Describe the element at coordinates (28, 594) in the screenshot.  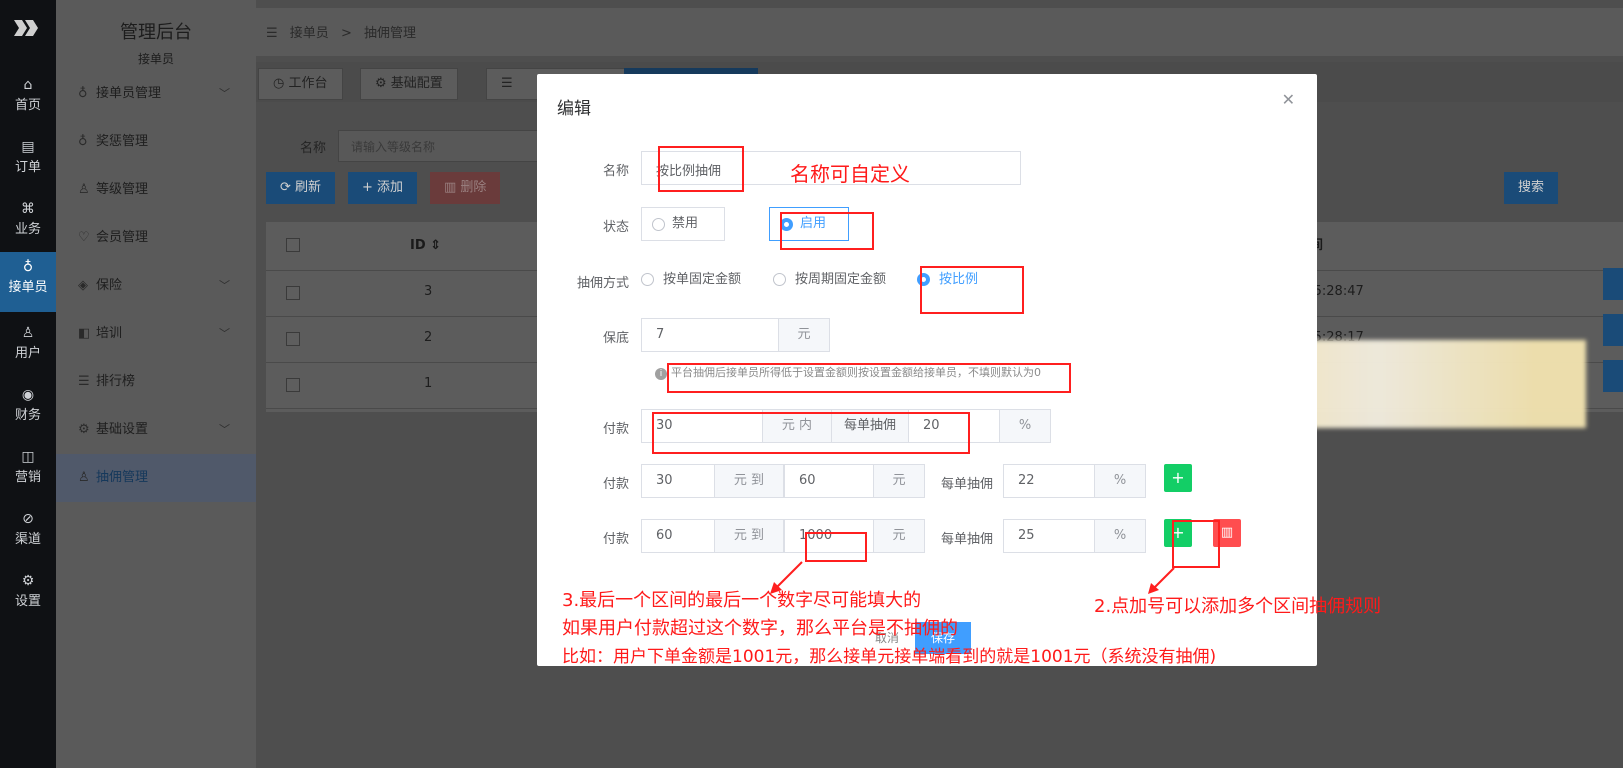
I see `rail-item-settings: ⚙ 设置` at that location.